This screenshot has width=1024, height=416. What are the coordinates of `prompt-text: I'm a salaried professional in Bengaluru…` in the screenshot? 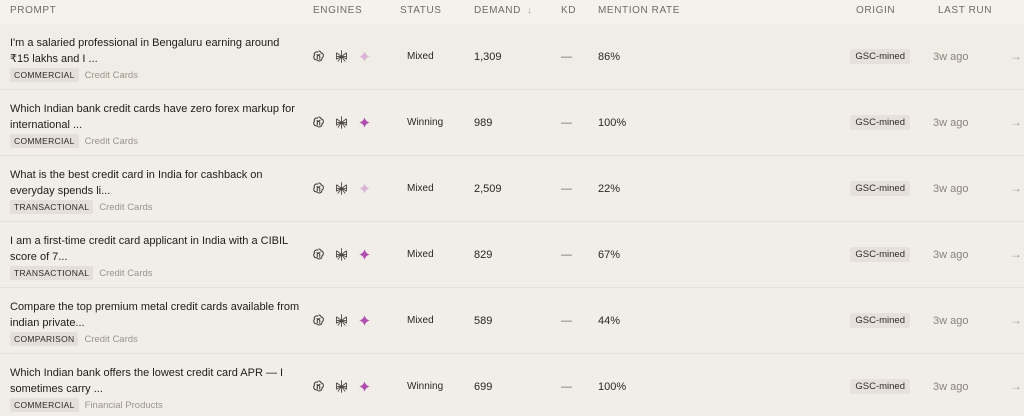 It's located at (145, 51).